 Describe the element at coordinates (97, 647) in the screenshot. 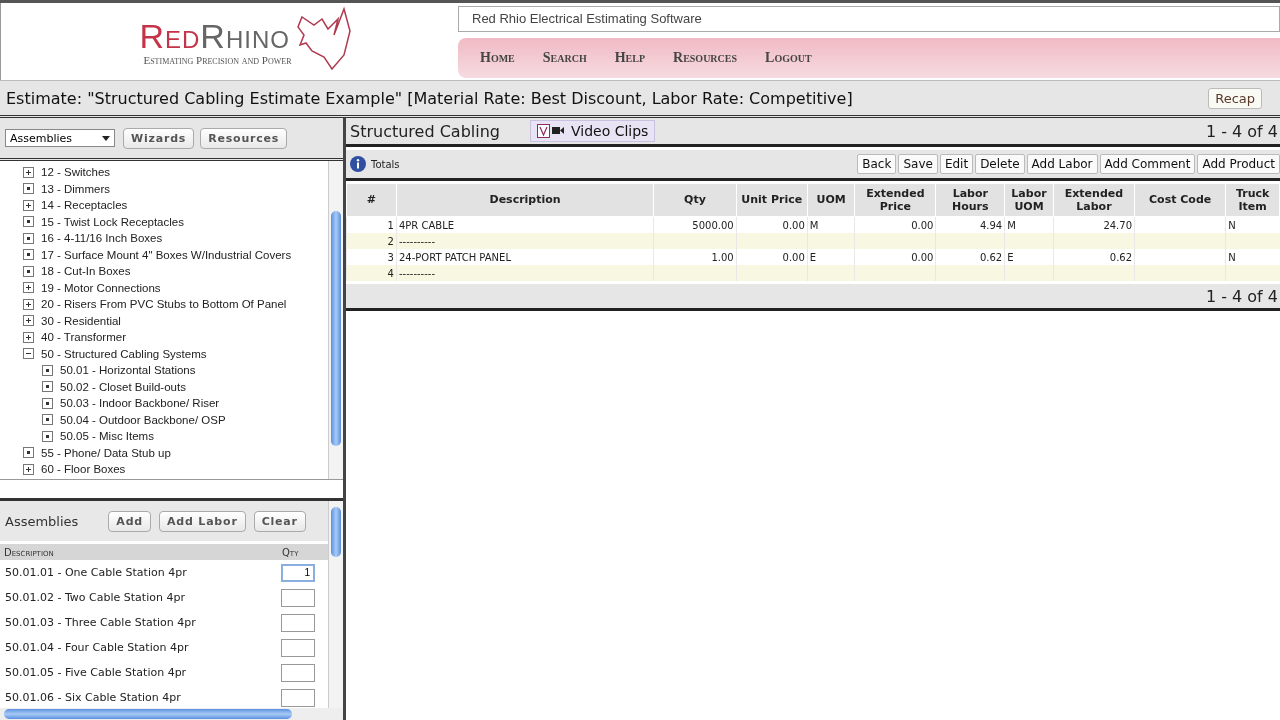

I see `assembly-name: 50.01.04 - Four Cable Station 4pr` at that location.